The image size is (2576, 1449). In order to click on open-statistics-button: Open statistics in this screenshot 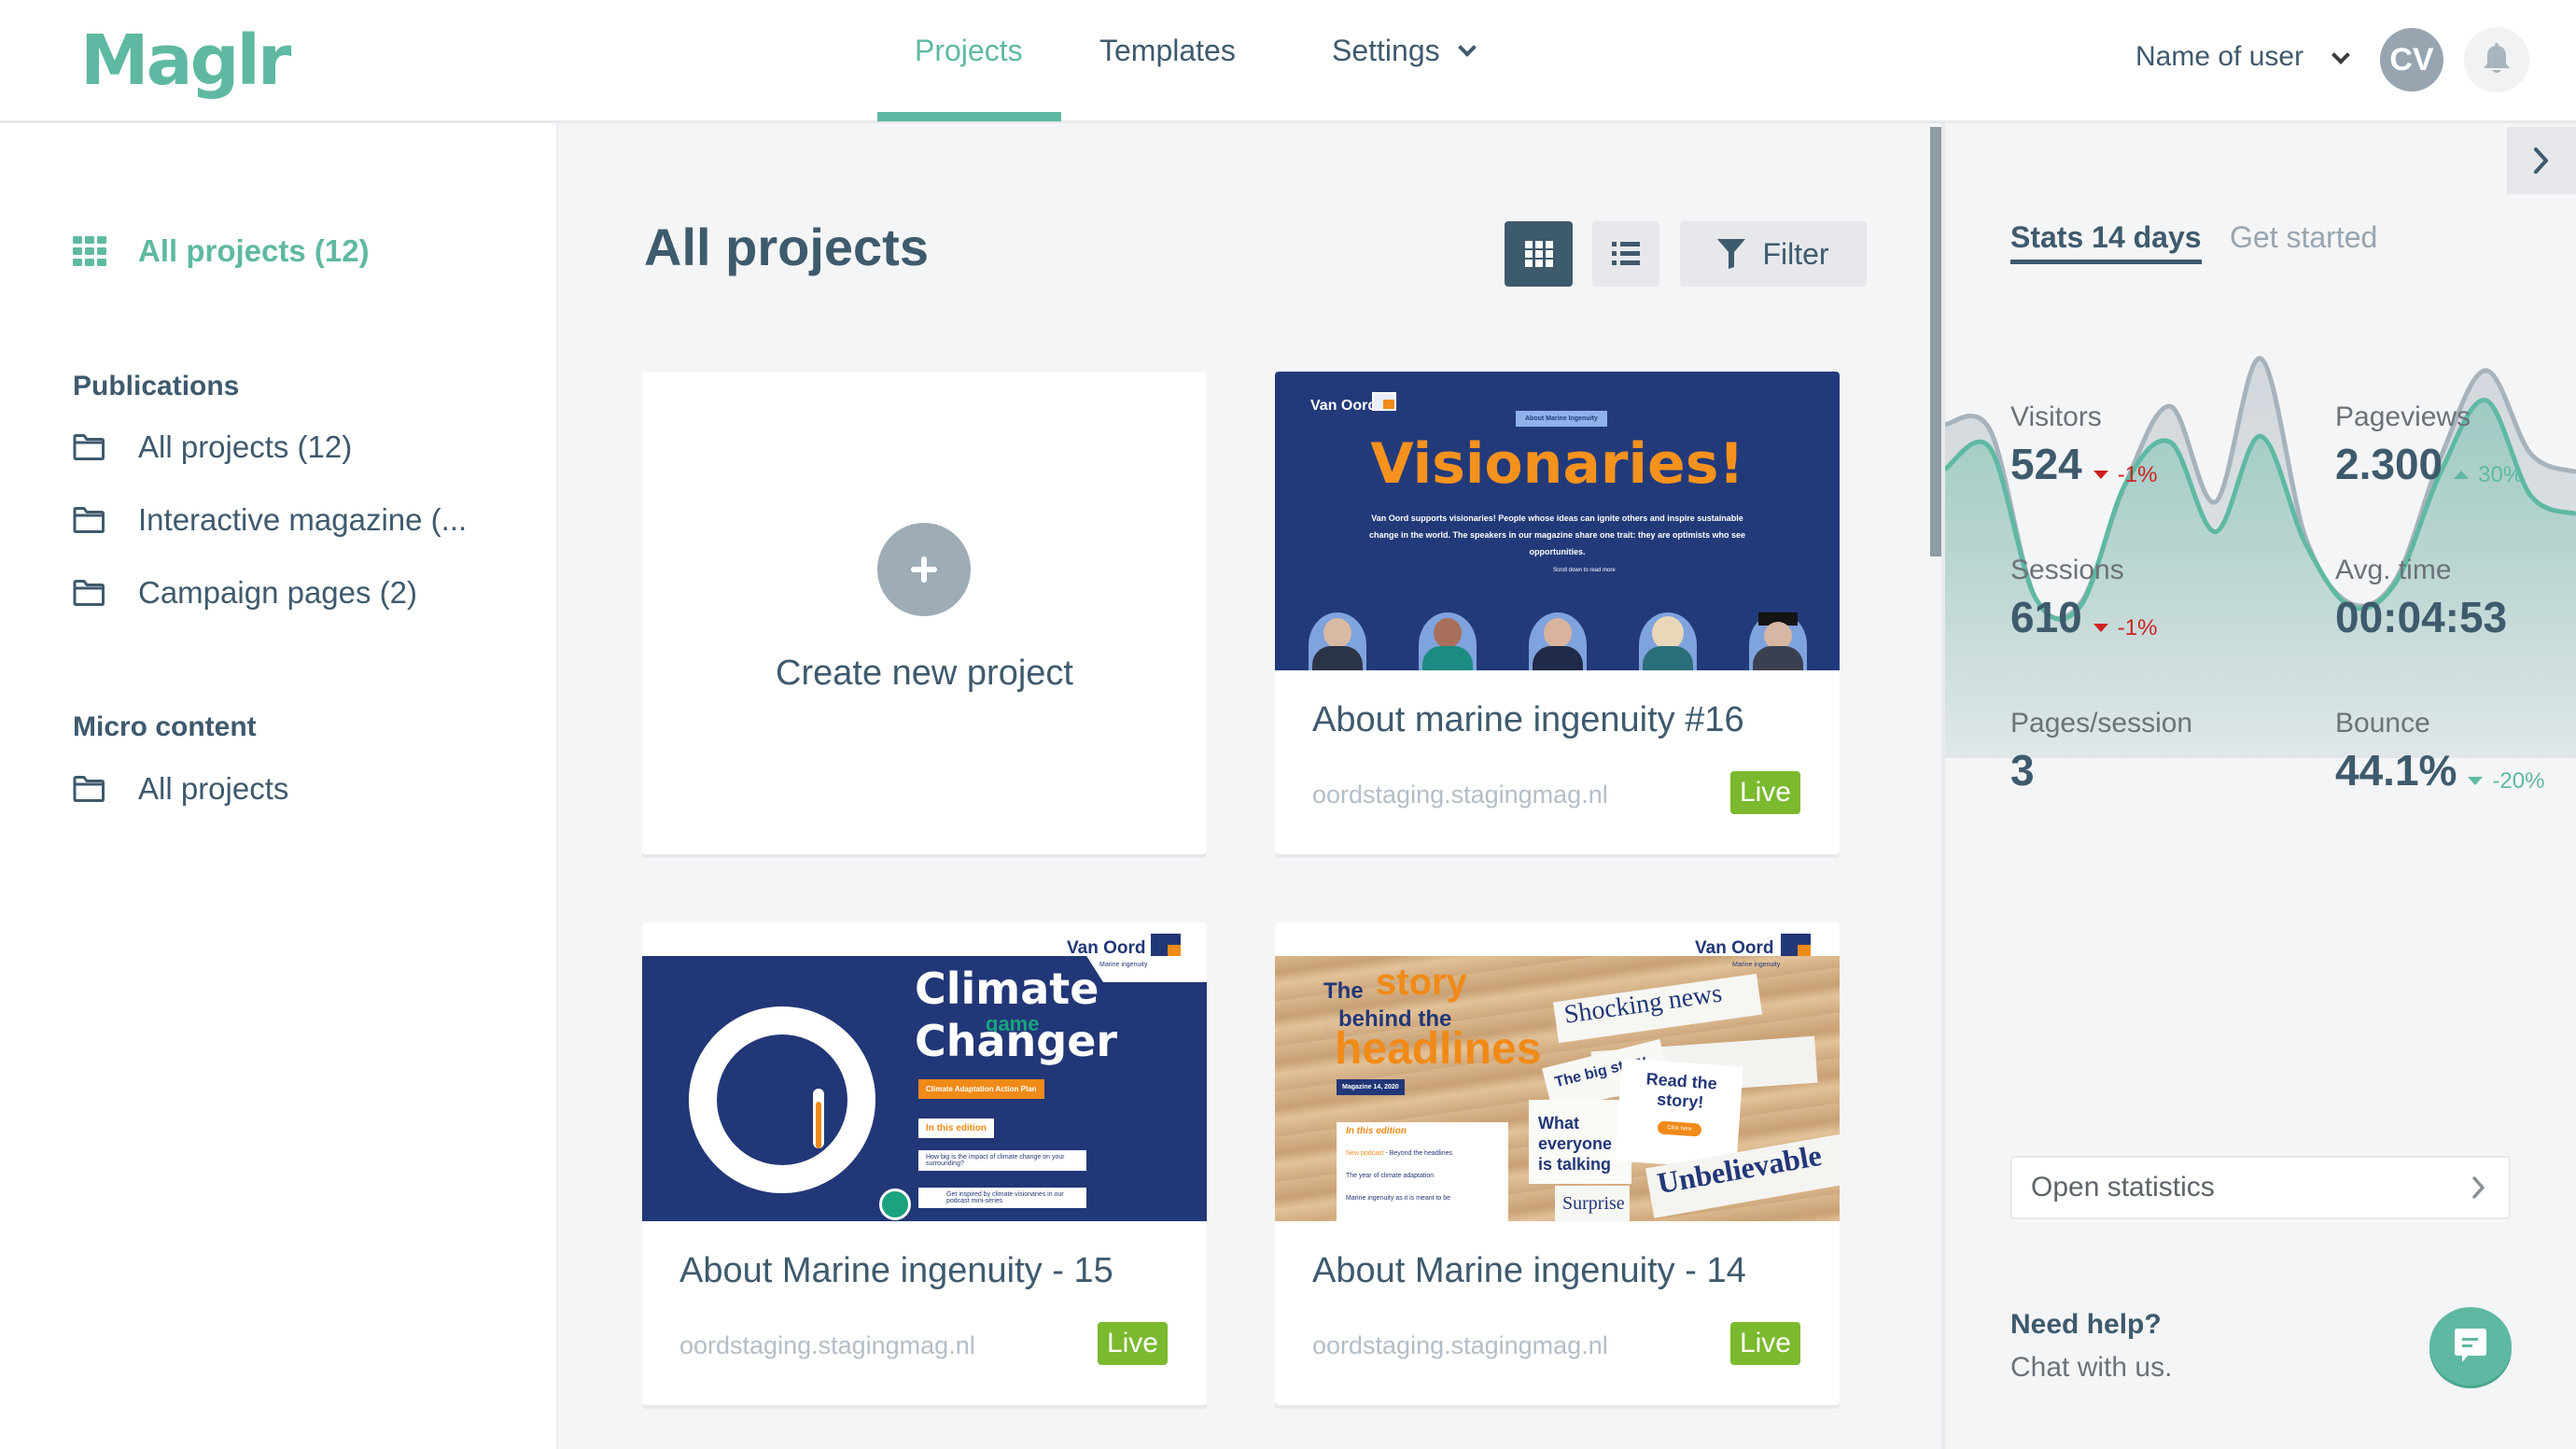, I will do `click(2260, 1187)`.